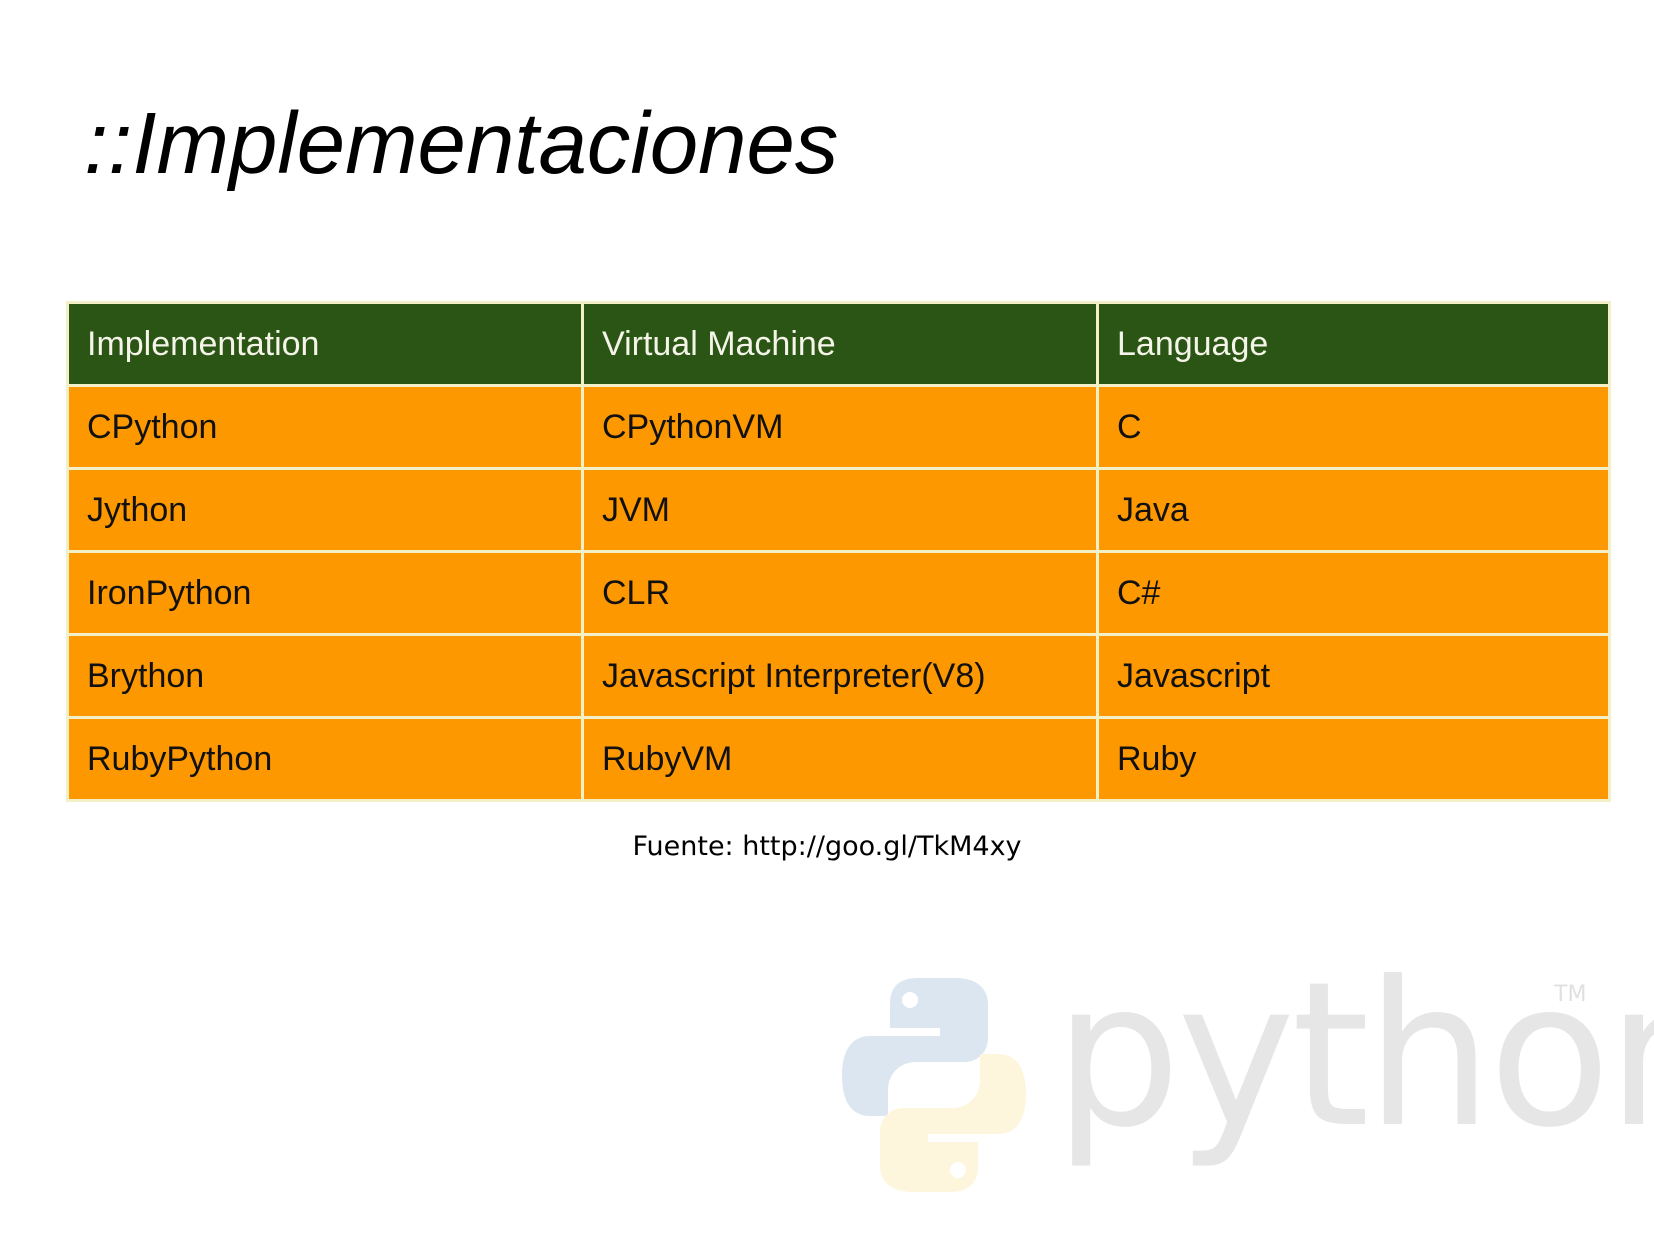 The image size is (1654, 1240). I want to click on python-logo: python TM, so click(1247, 1078).